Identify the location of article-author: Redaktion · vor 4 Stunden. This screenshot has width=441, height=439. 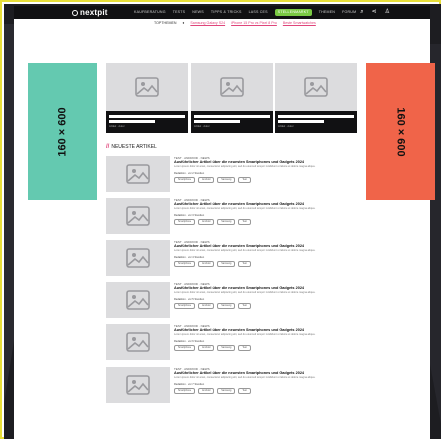
(189, 257).